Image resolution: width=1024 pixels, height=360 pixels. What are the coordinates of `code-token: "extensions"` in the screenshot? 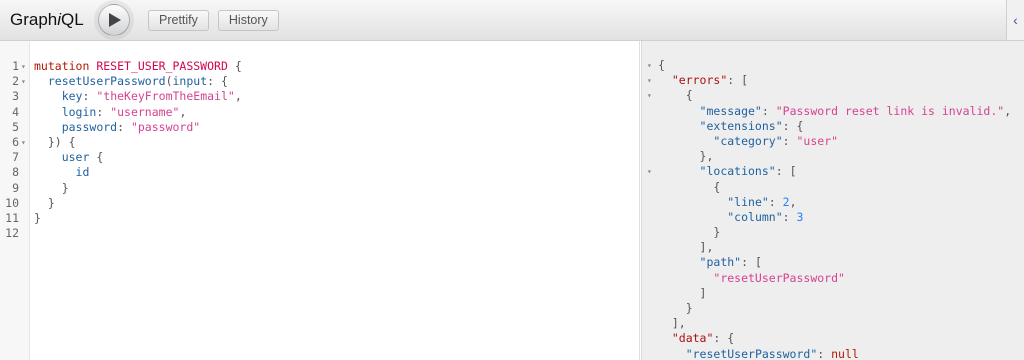 It's located at (741, 125).